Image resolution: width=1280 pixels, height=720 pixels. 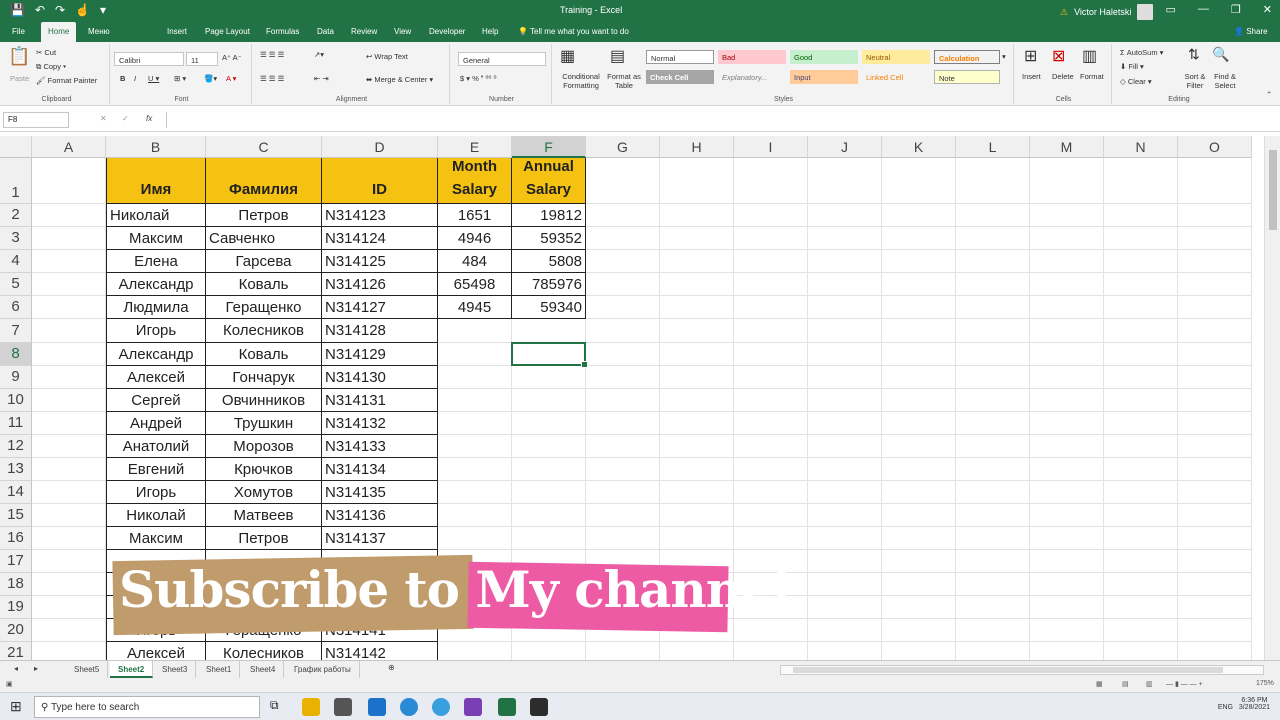 I want to click on delete-cells-icon: ⊠, so click(x=1058, y=56).